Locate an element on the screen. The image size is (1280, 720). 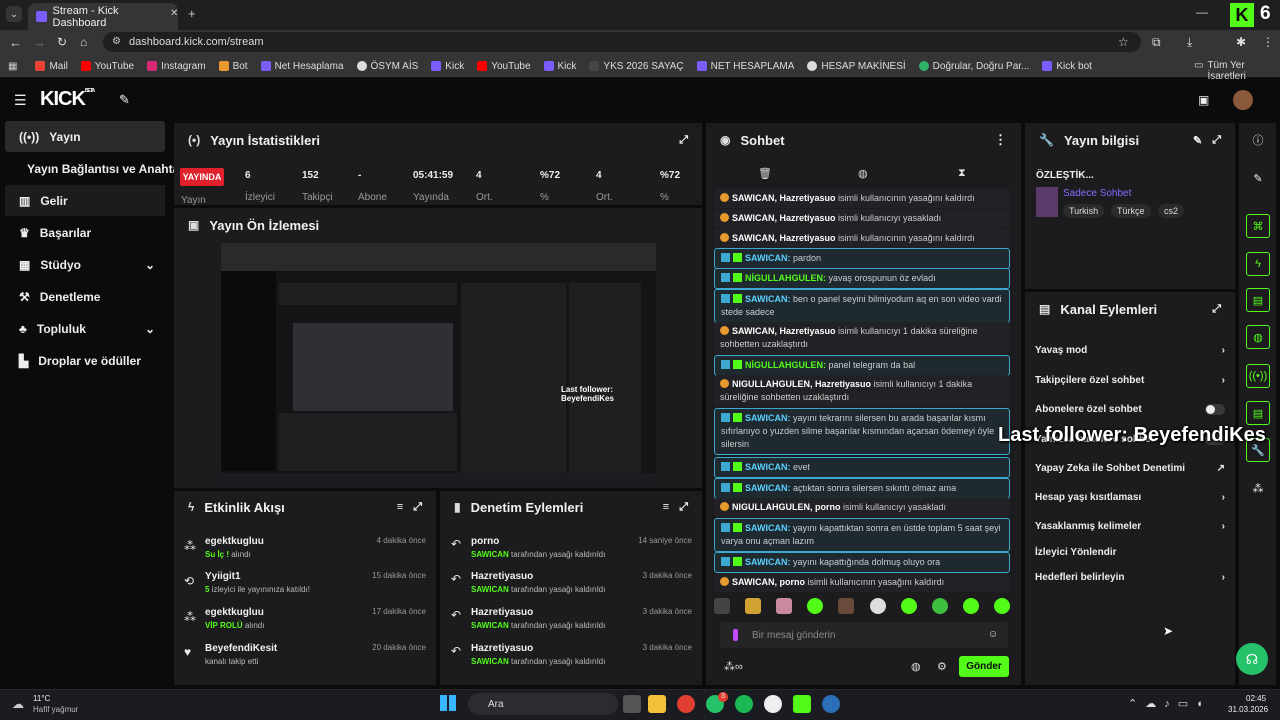
chat-message: SAWICAN: evet is located at coordinates (862, 467).